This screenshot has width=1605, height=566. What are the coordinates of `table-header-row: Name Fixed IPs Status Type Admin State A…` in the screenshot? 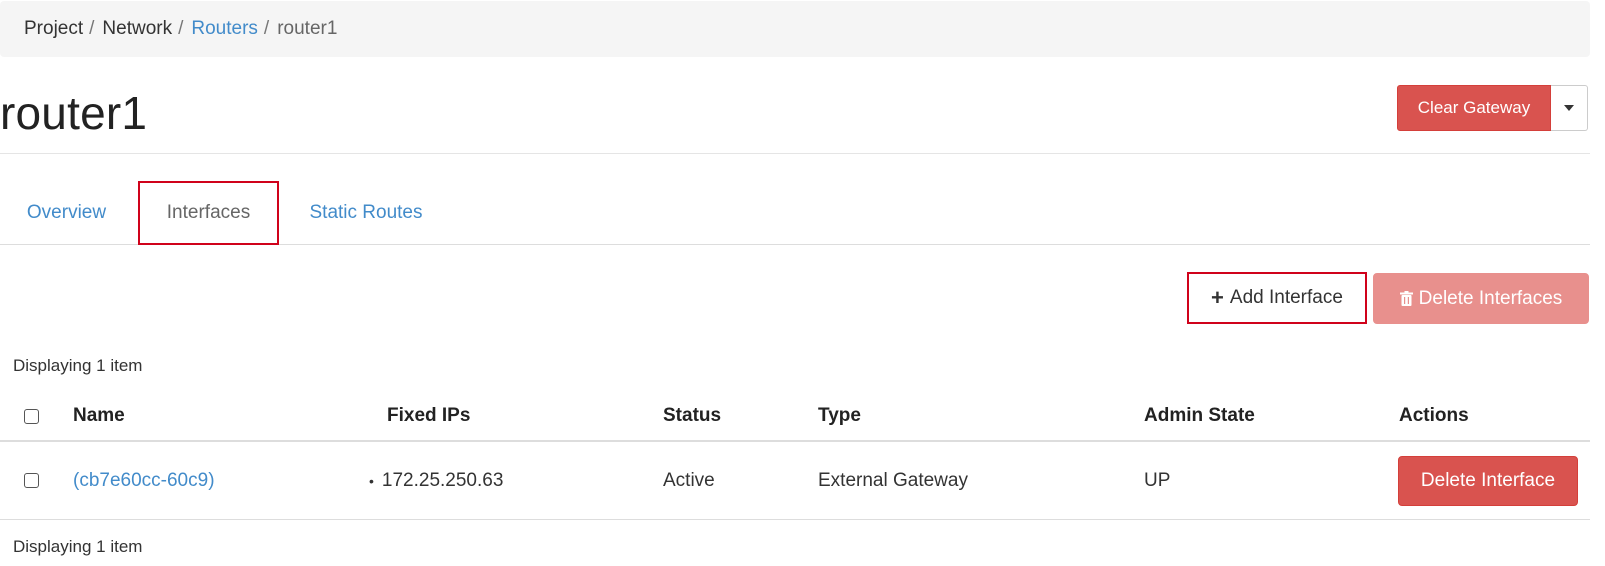 It's located at (795, 417).